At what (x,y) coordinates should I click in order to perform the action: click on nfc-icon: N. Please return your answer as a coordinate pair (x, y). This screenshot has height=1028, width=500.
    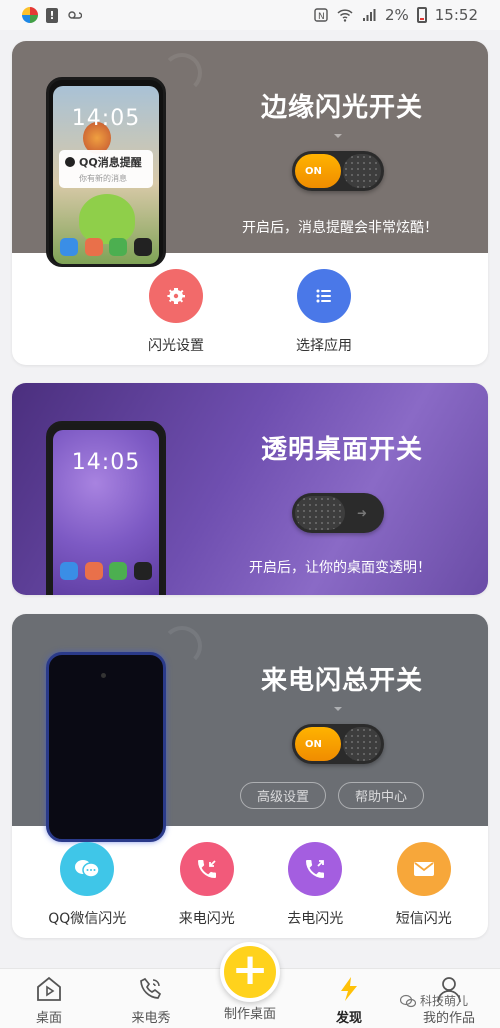
    Looking at the image, I should click on (321, 15).